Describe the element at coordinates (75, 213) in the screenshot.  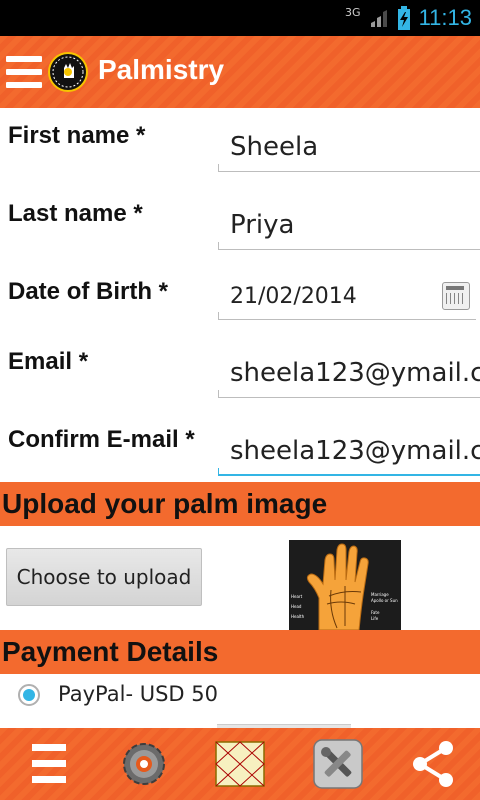
I see `last-name-label: Last name *` at that location.